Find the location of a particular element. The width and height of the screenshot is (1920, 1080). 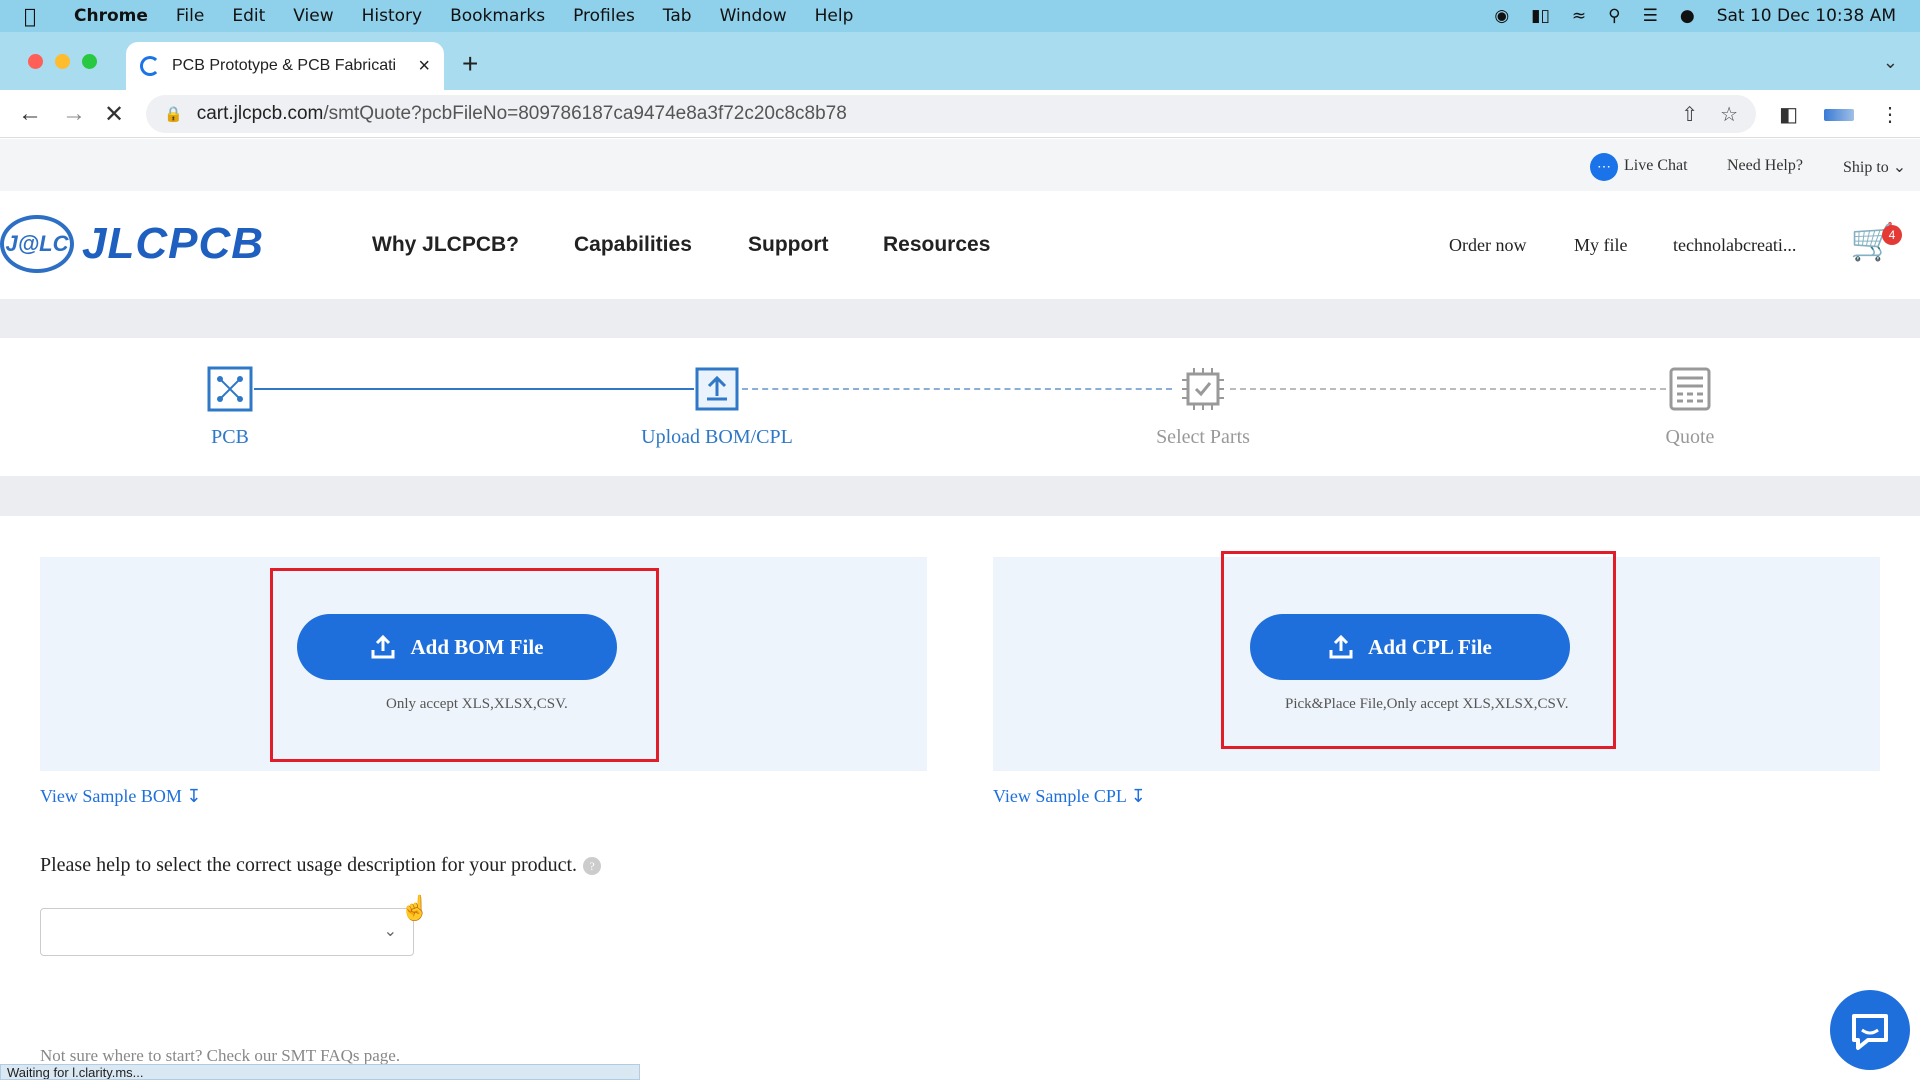

logo-mark: J@LC is located at coordinates (37, 244).